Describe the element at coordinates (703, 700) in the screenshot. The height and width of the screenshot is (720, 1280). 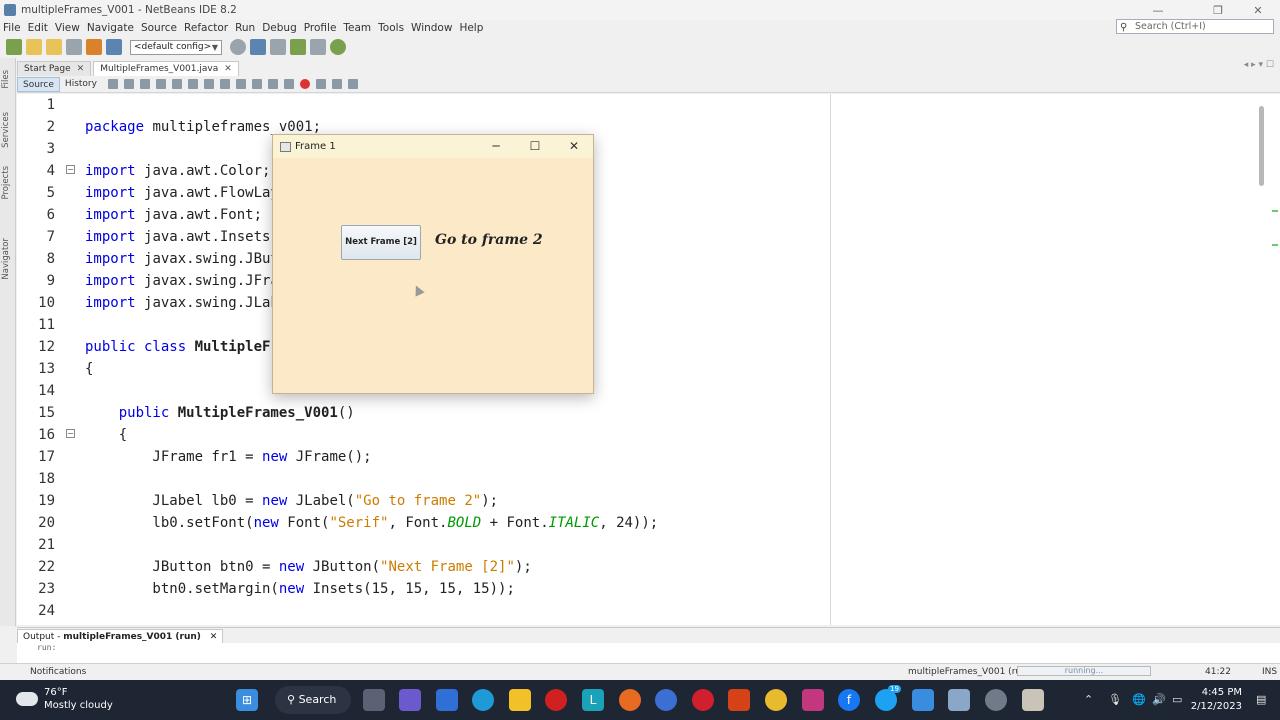
I see `opera-icon` at that location.